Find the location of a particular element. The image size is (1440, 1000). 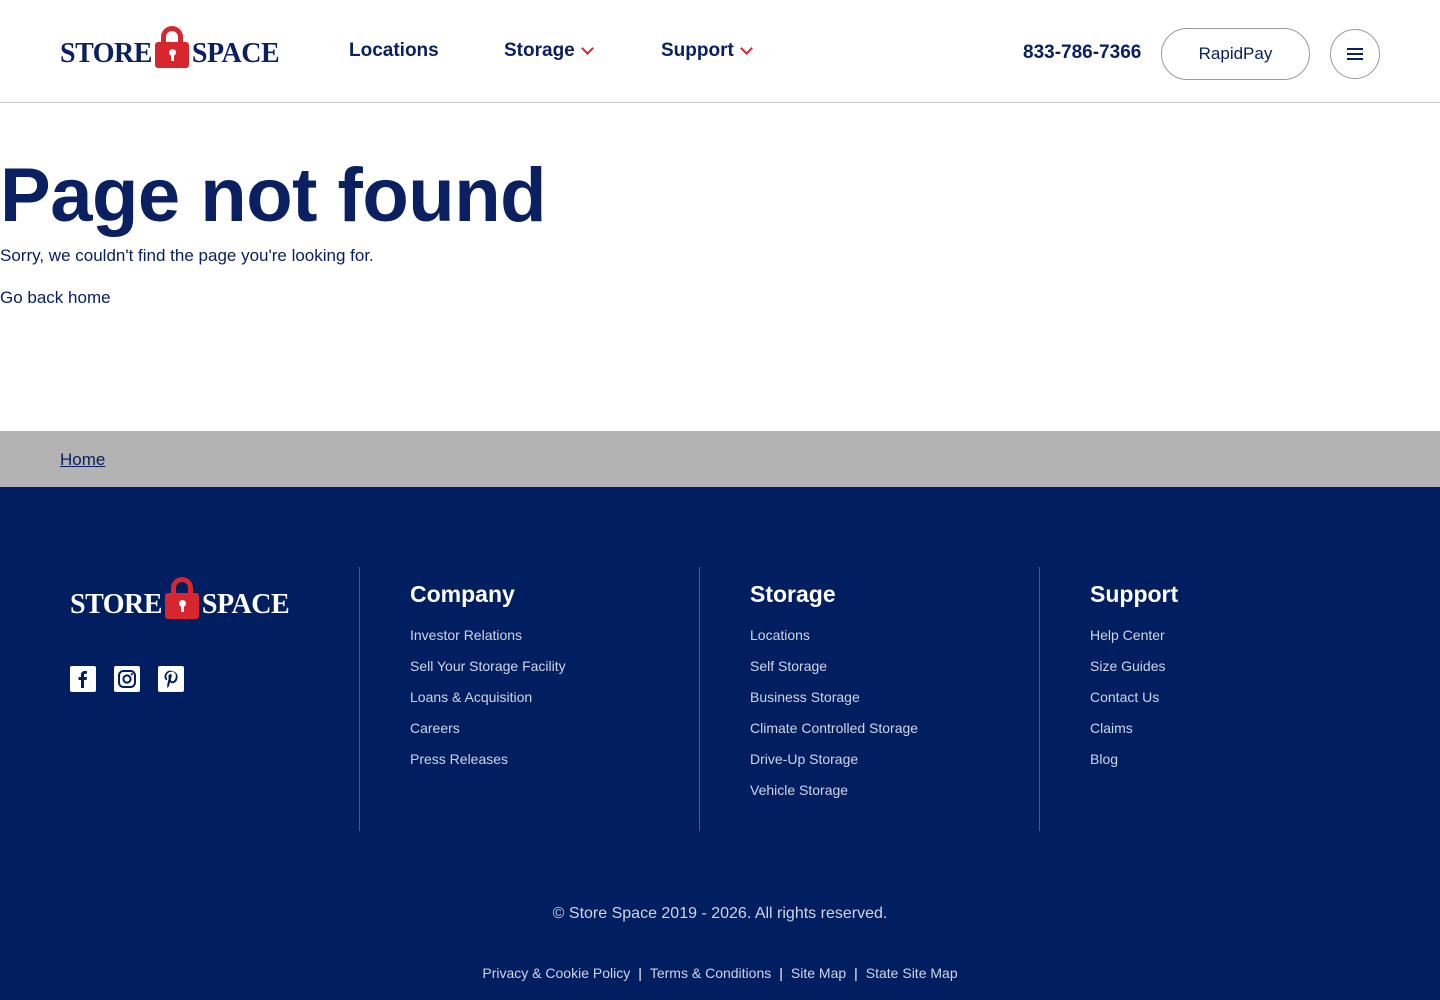

footer-link: Blog is located at coordinates (1134, 759).